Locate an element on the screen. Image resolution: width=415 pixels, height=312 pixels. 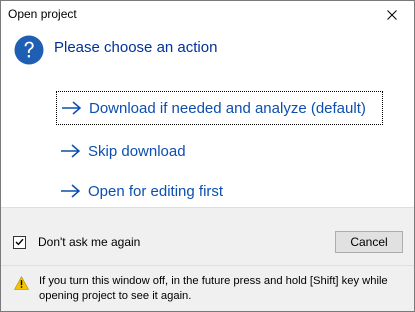
dont-ask-checkbox-row: Don't ask me again is located at coordinates (76, 242).